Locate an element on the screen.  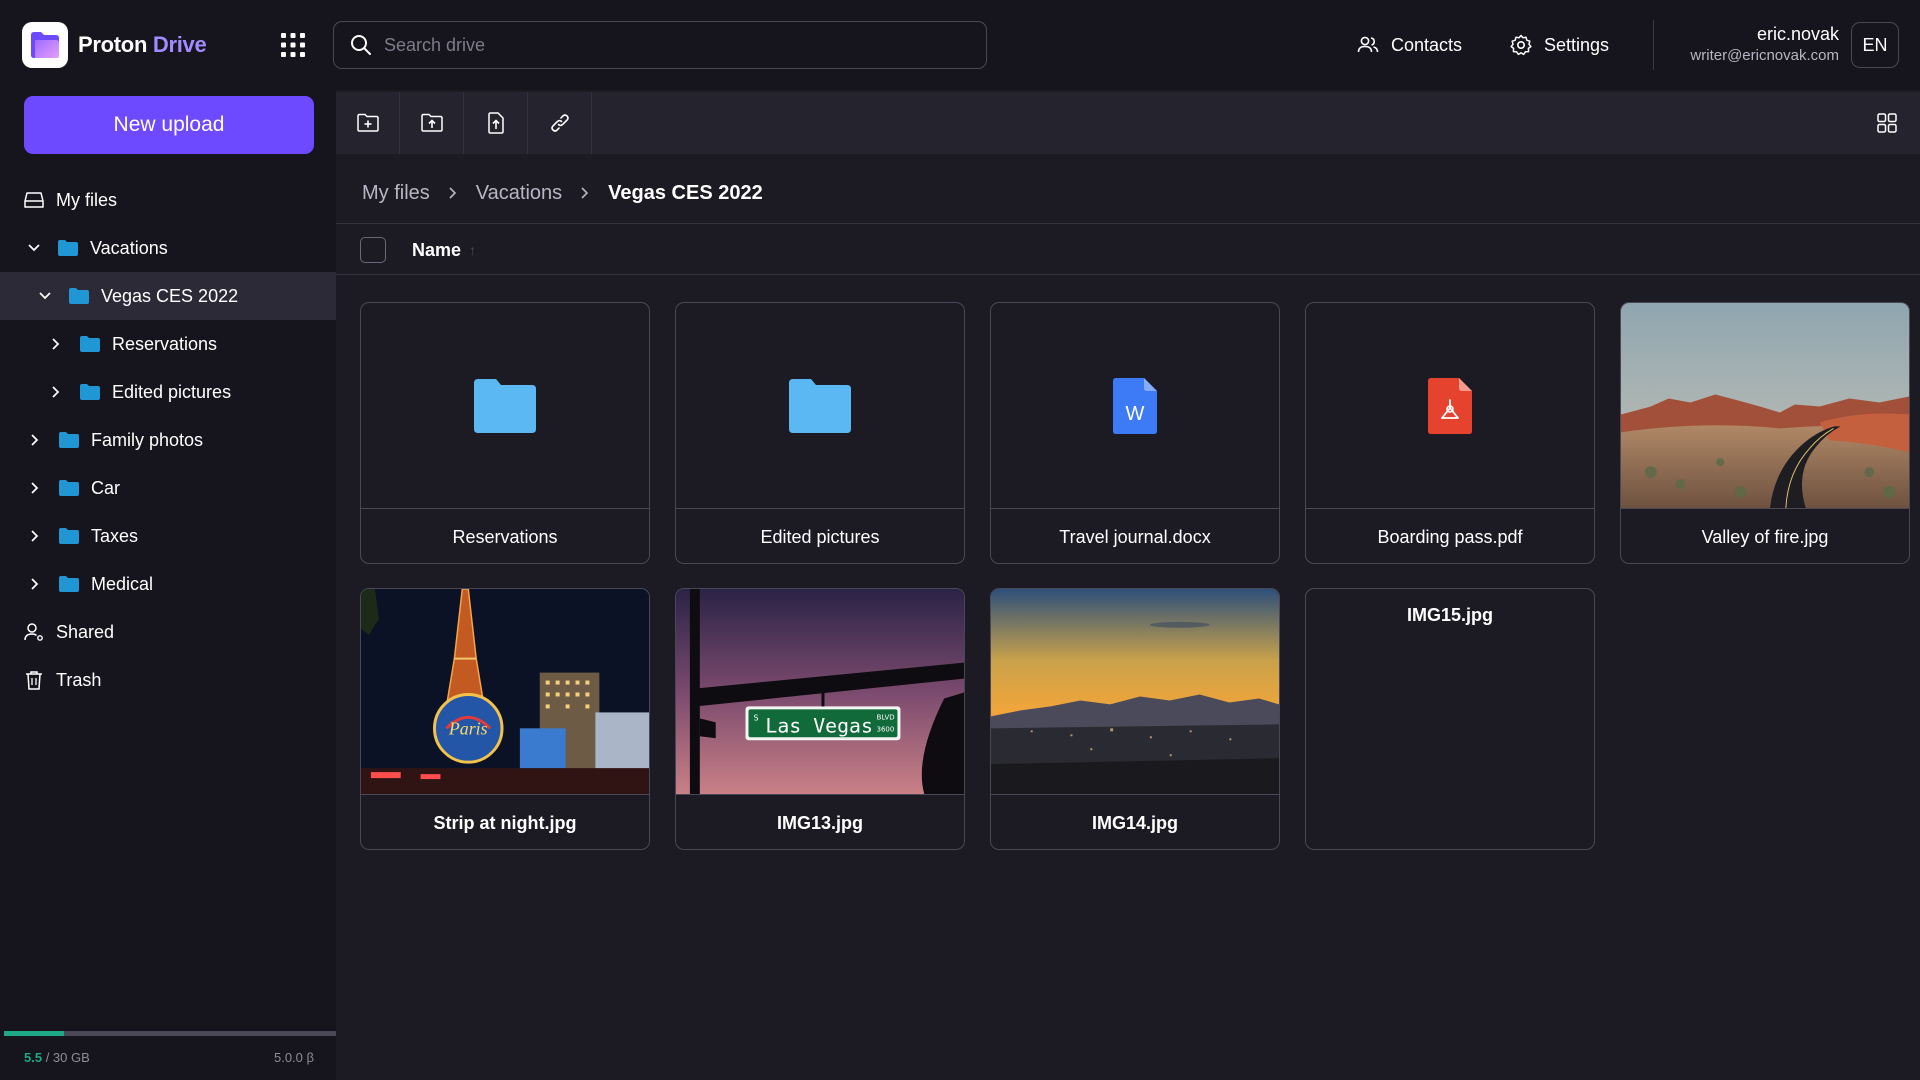
share-link-button is located at coordinates (560, 123).